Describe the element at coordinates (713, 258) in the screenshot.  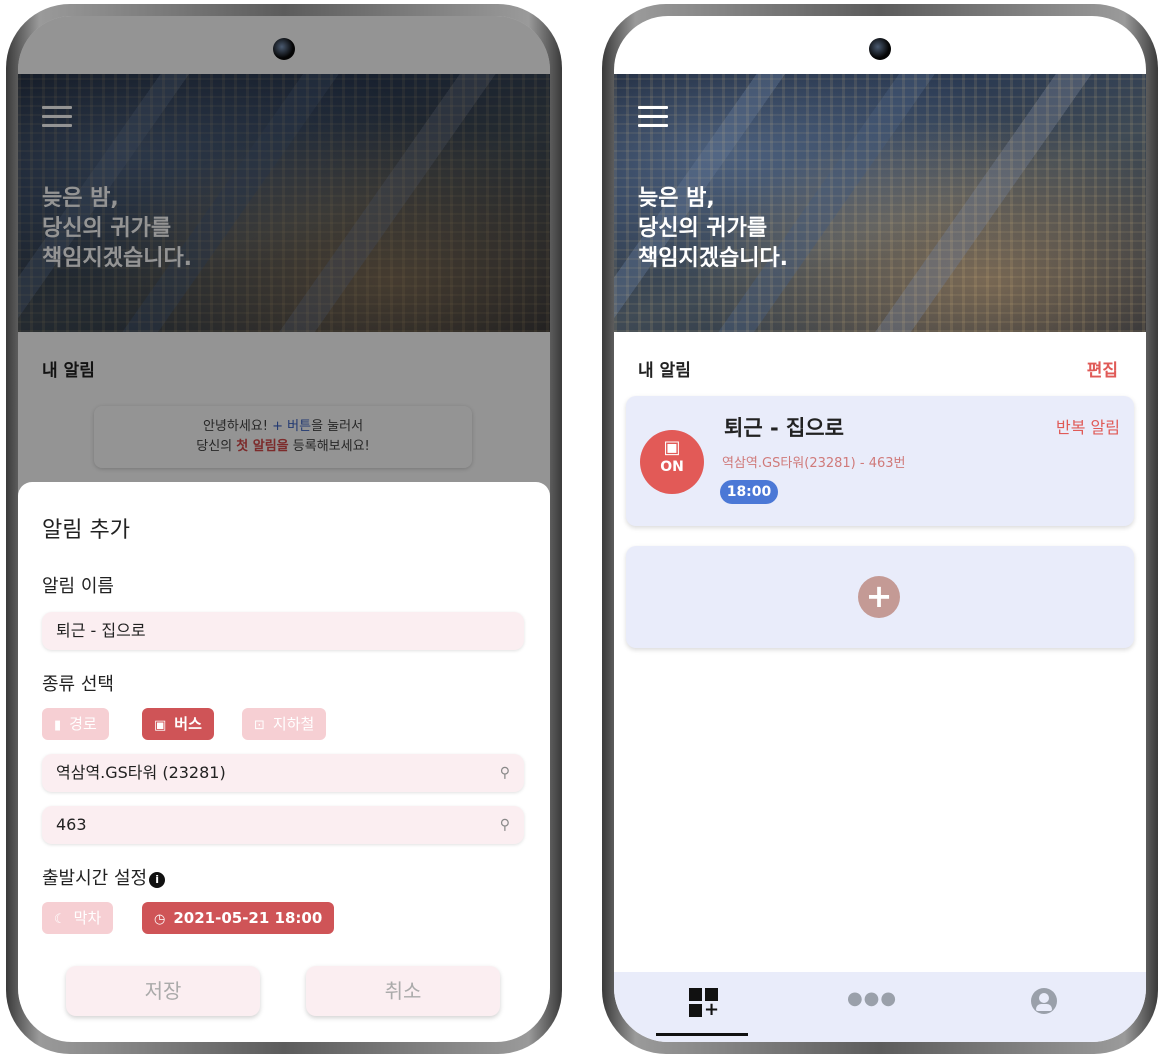
I see `slogan-line-3: 책임지겠습니다.` at that location.